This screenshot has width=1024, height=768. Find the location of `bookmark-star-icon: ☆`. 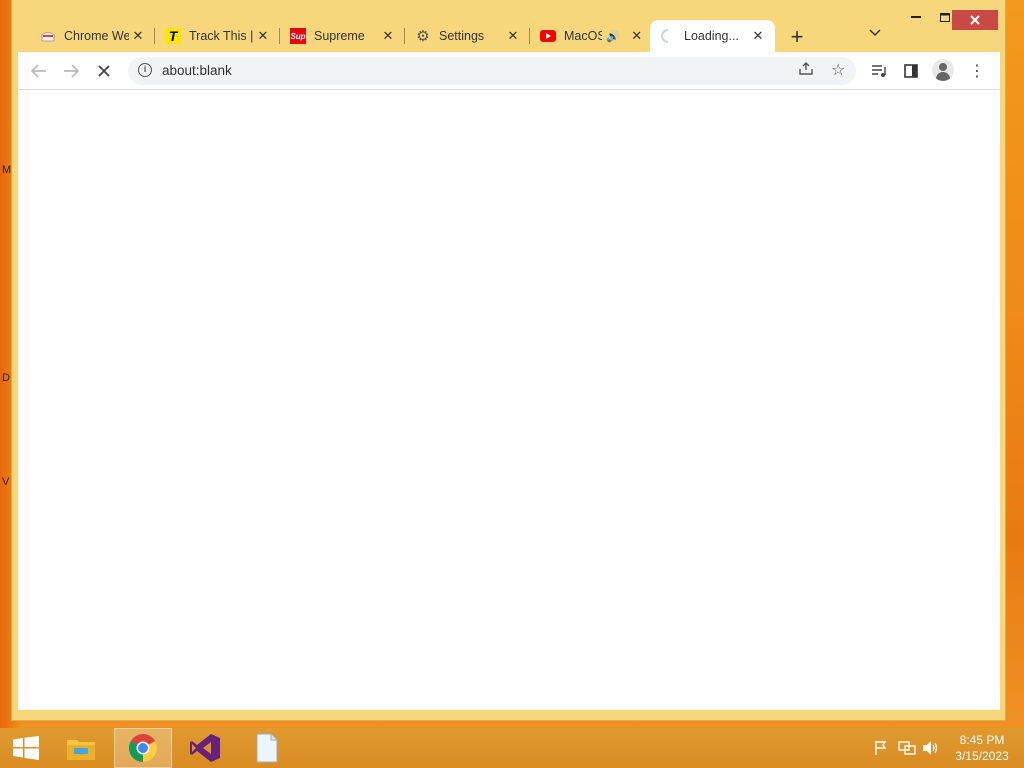

bookmark-star-icon: ☆ is located at coordinates (838, 70).